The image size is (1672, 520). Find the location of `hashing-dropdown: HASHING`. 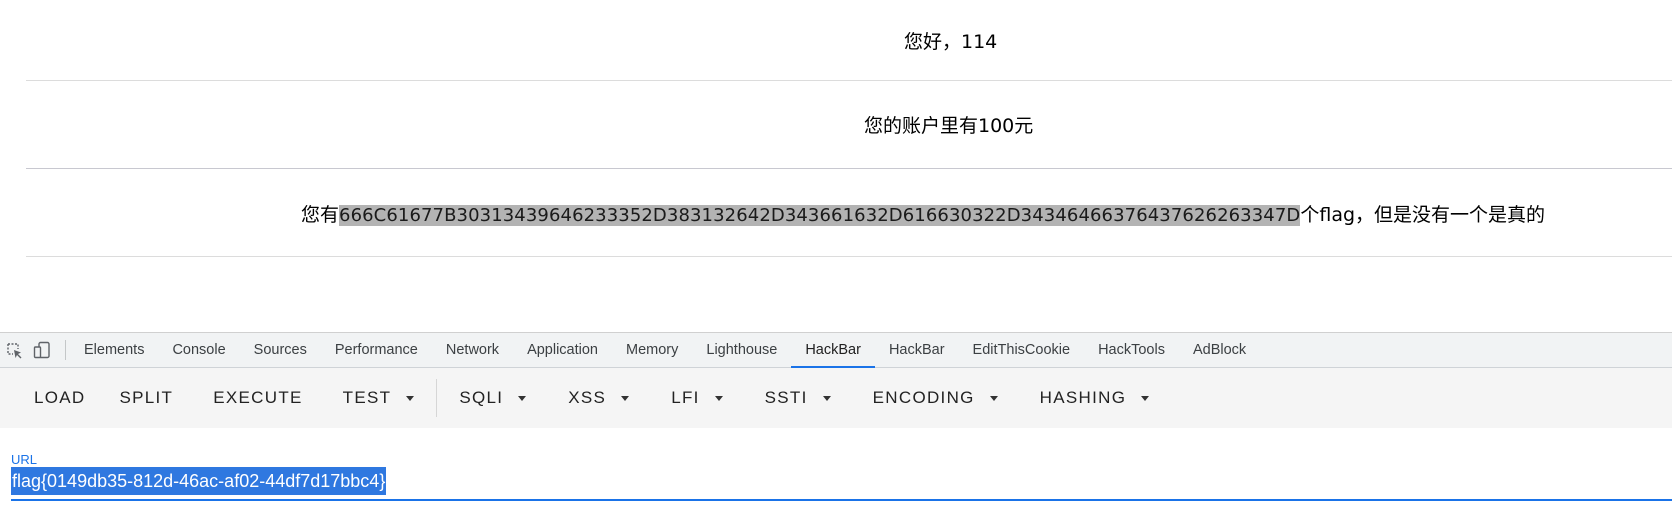

hashing-dropdown: HASHING is located at coordinates (1095, 398).